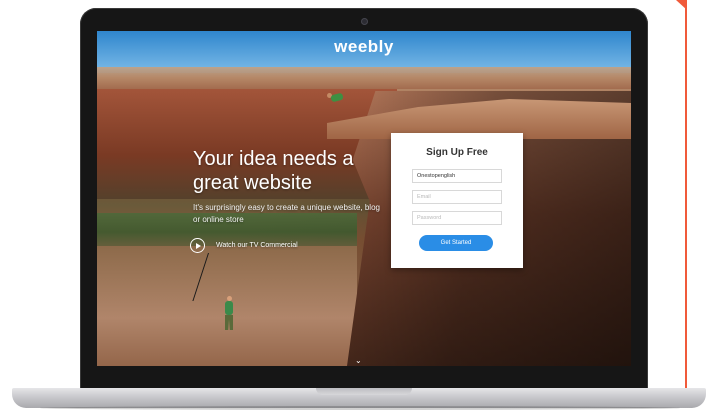 The image size is (707, 410). What do you see at coordinates (364, 391) in the screenshot?
I see `laptop-hinge-notch` at bounding box center [364, 391].